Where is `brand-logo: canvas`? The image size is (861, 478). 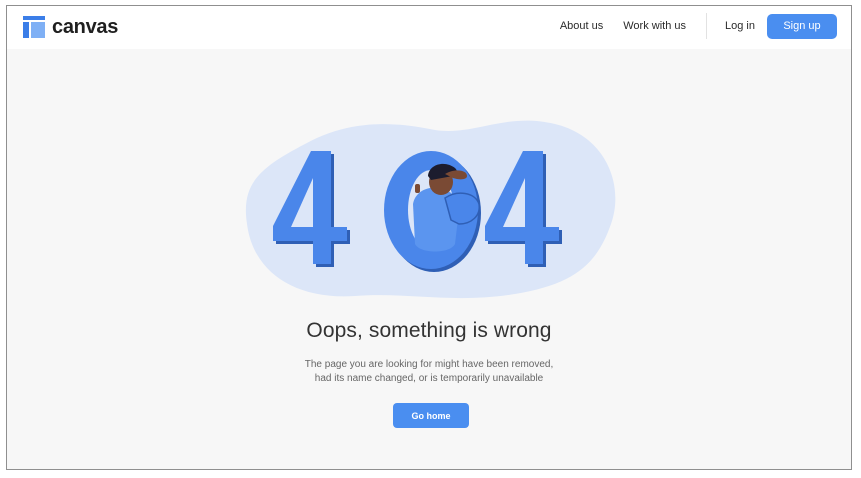 brand-logo: canvas is located at coordinates (70, 27).